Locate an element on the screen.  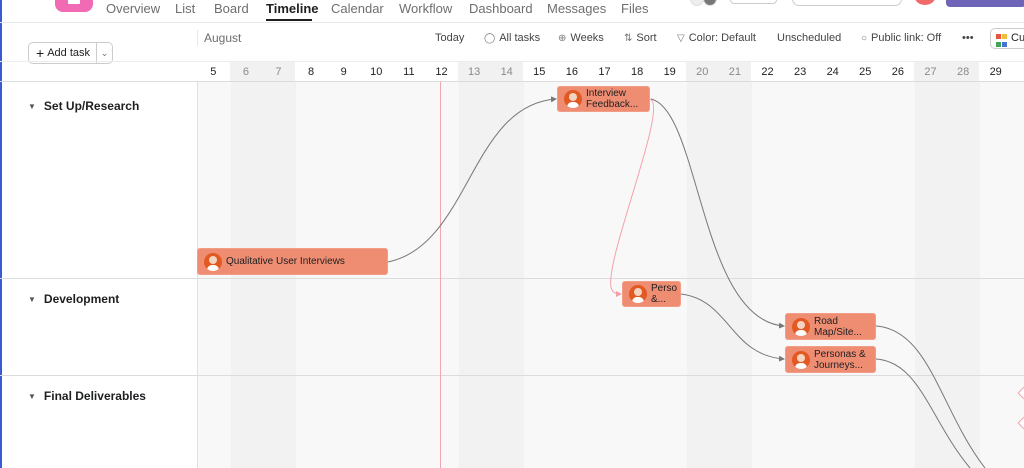
task-bar: Qualitative User Interviews is located at coordinates (292, 261).